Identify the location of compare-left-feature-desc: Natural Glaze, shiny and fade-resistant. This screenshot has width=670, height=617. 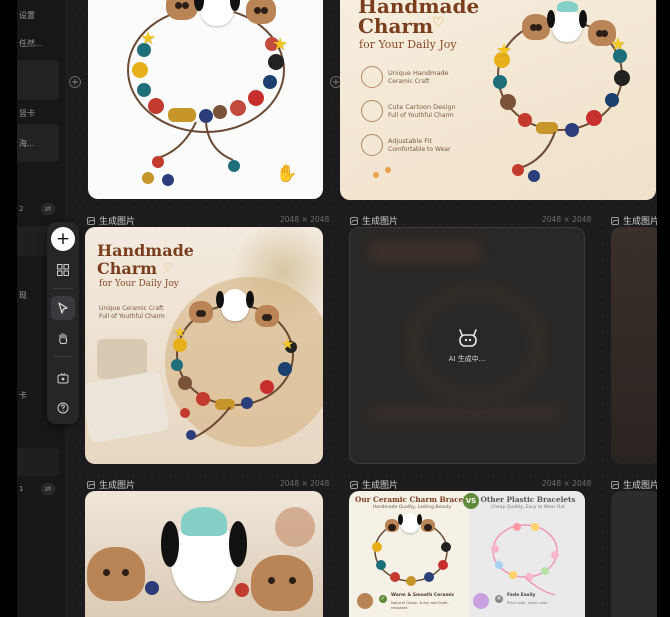
(420, 605).